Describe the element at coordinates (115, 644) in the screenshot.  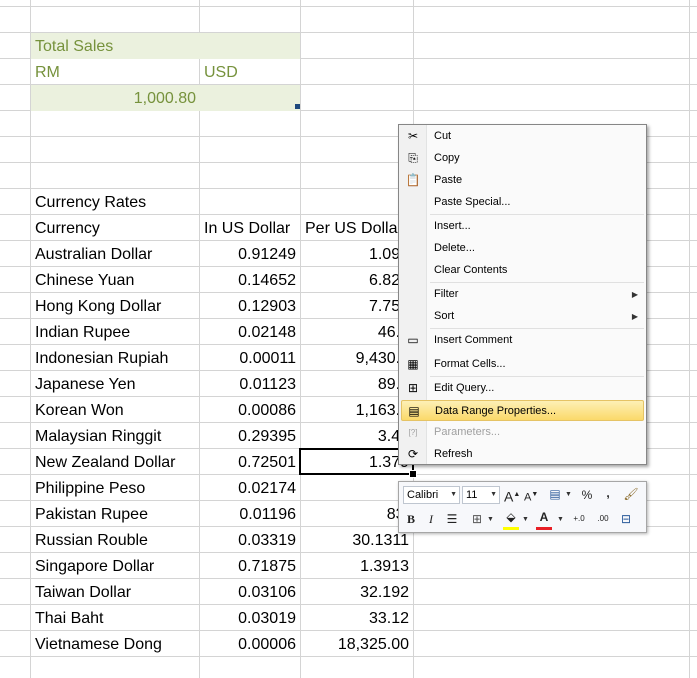
I see `currency-name-cell: Vietnamese Dong` at that location.